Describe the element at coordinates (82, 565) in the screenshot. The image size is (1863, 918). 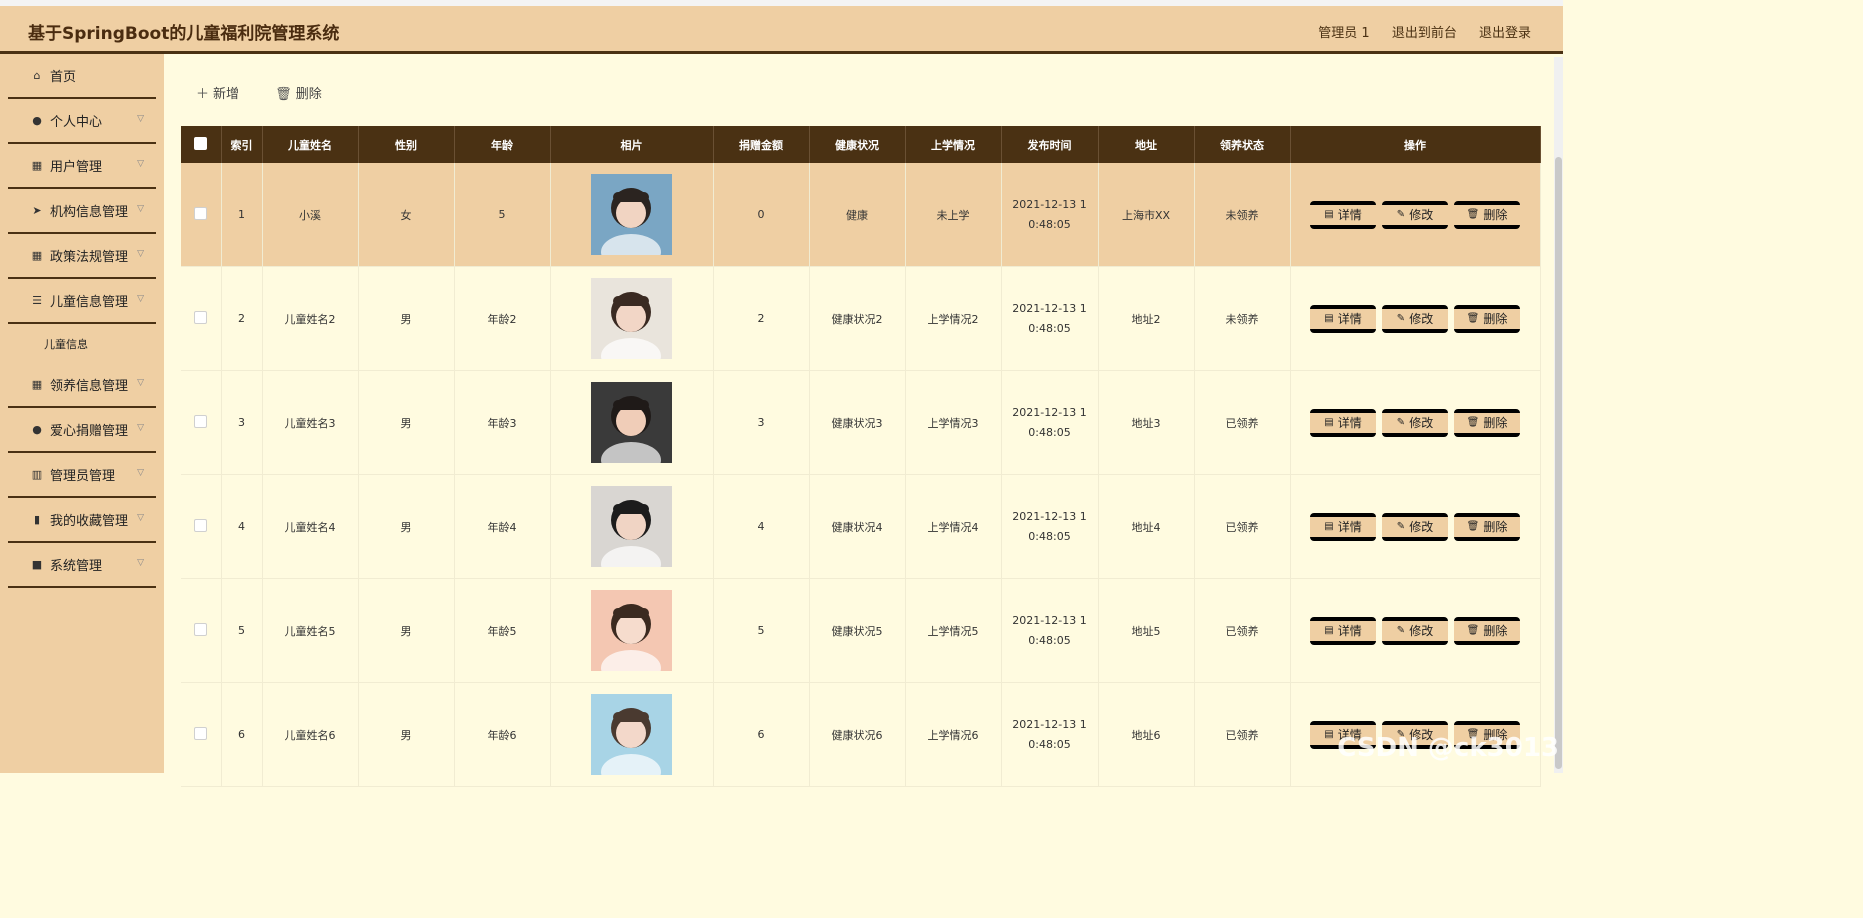
I see `sidebar-item-10: ■ 系统管理 ▽` at that location.